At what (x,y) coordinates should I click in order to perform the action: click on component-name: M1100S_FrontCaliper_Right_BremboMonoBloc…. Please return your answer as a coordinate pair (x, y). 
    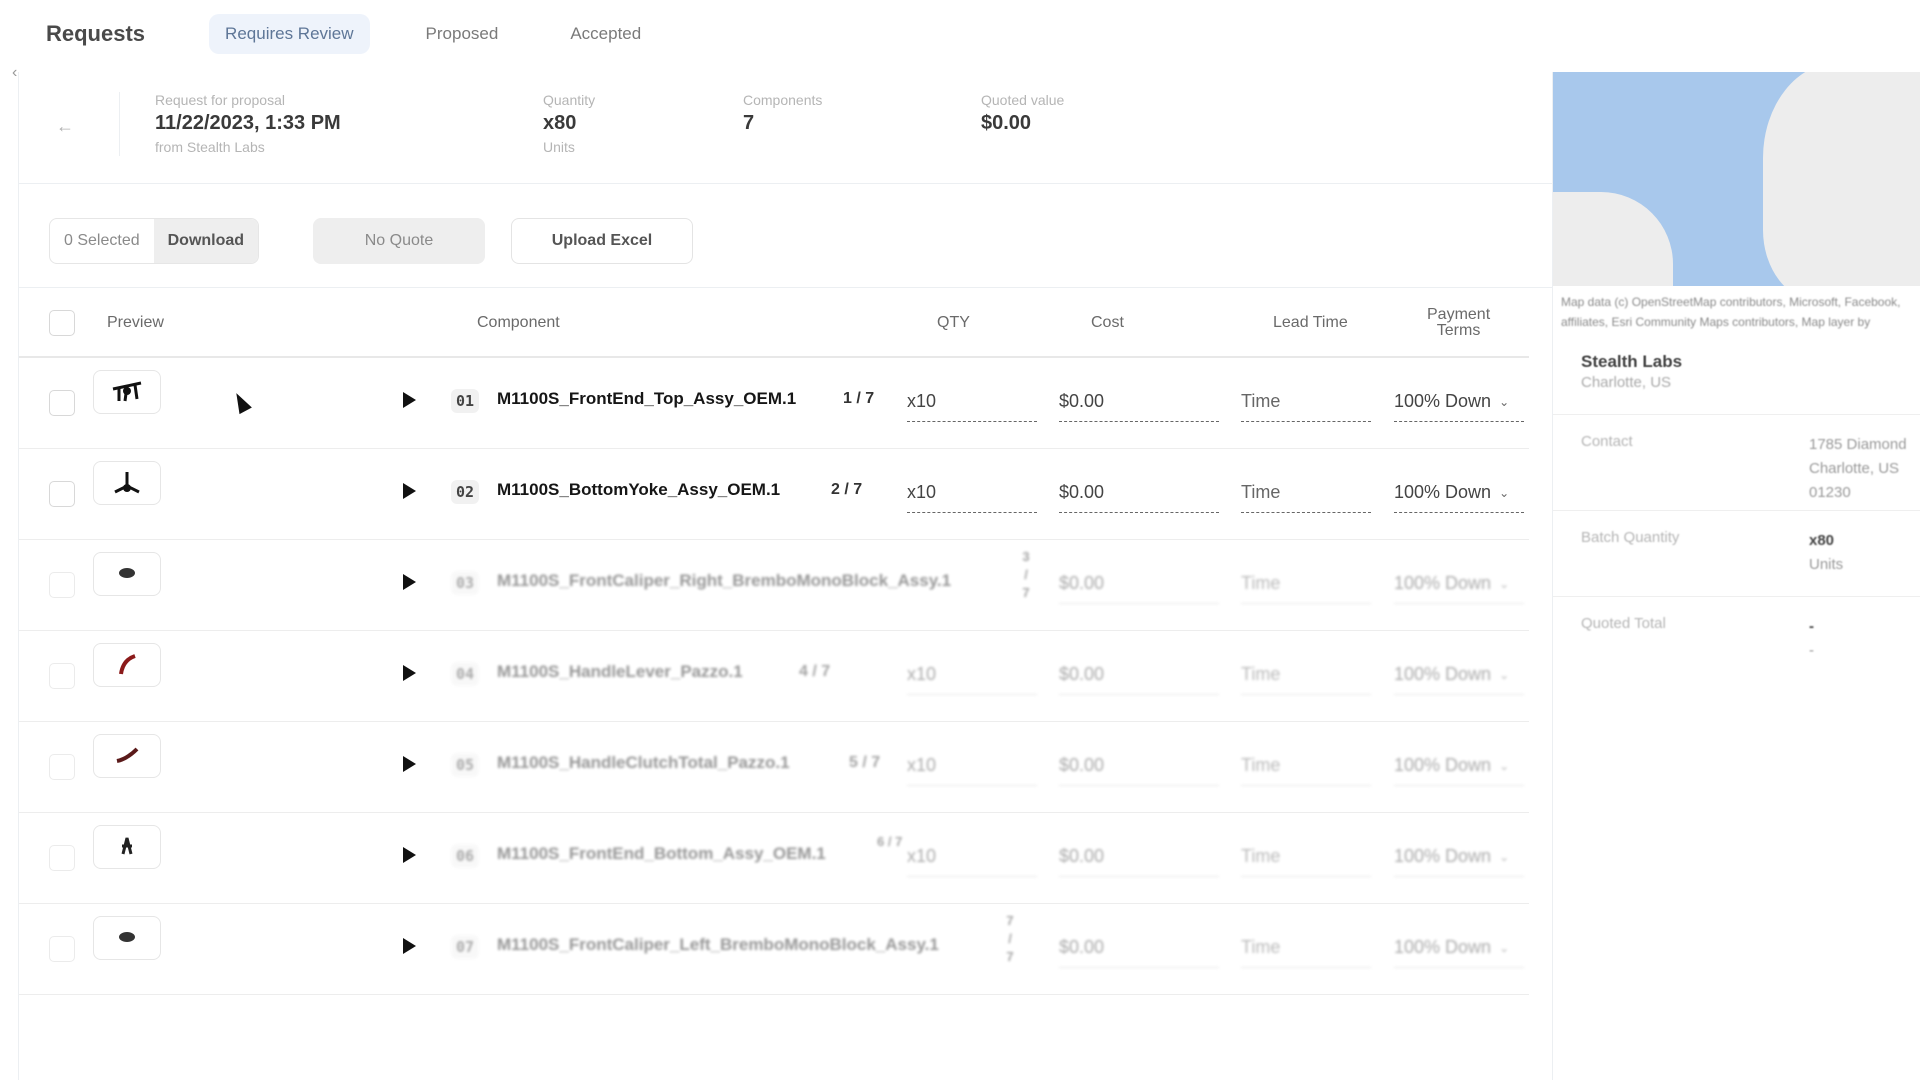
    Looking at the image, I should click on (724, 580).